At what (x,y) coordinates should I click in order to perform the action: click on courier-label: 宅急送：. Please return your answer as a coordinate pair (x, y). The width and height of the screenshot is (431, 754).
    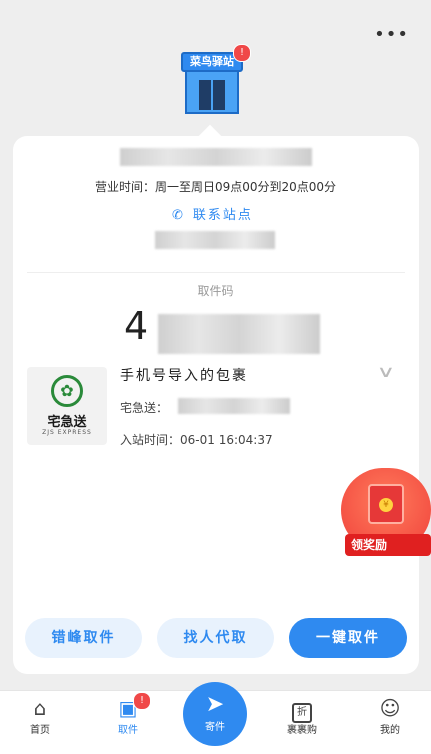
    Looking at the image, I should click on (144, 408).